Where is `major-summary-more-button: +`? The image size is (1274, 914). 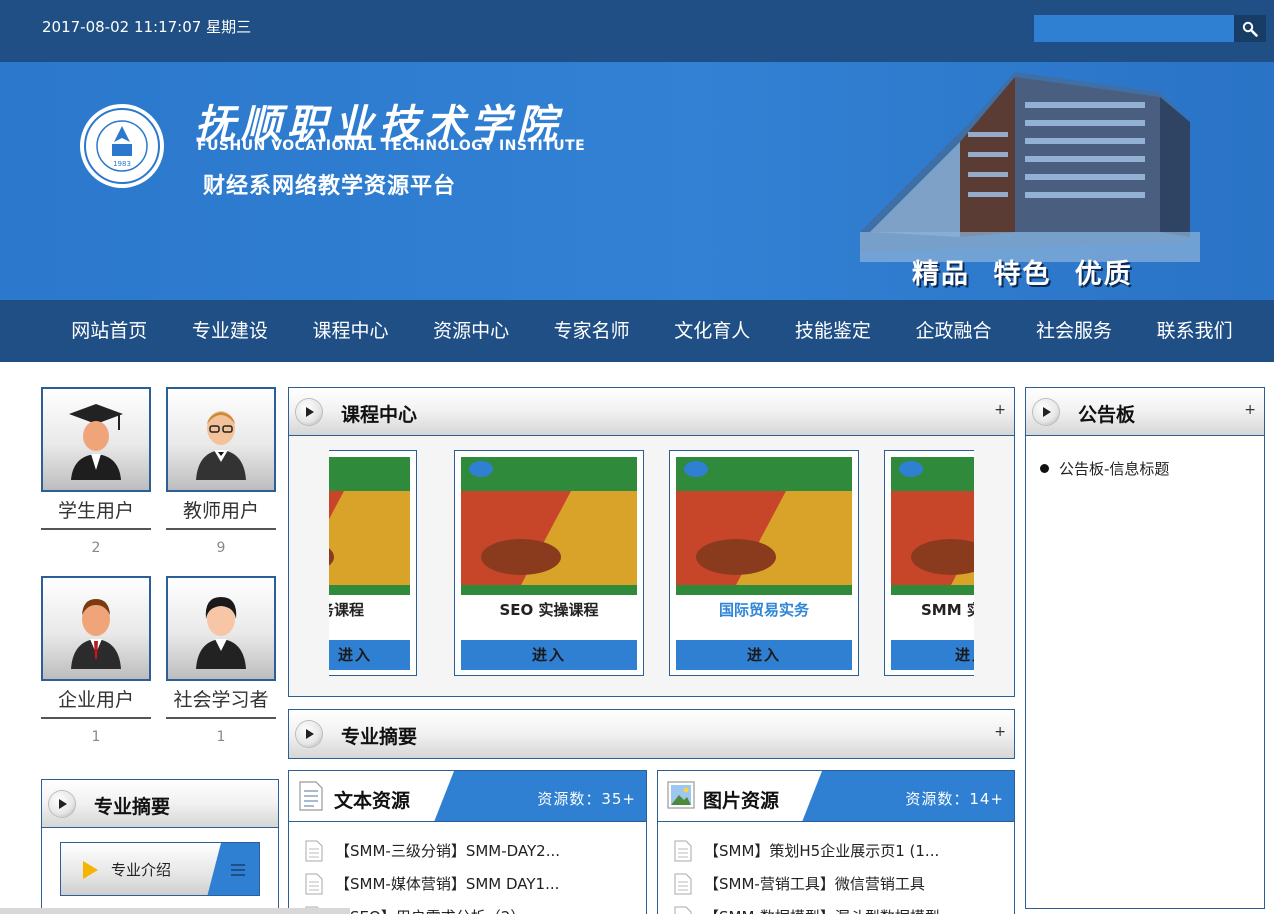
major-summary-more-button: + is located at coordinates (1000, 732).